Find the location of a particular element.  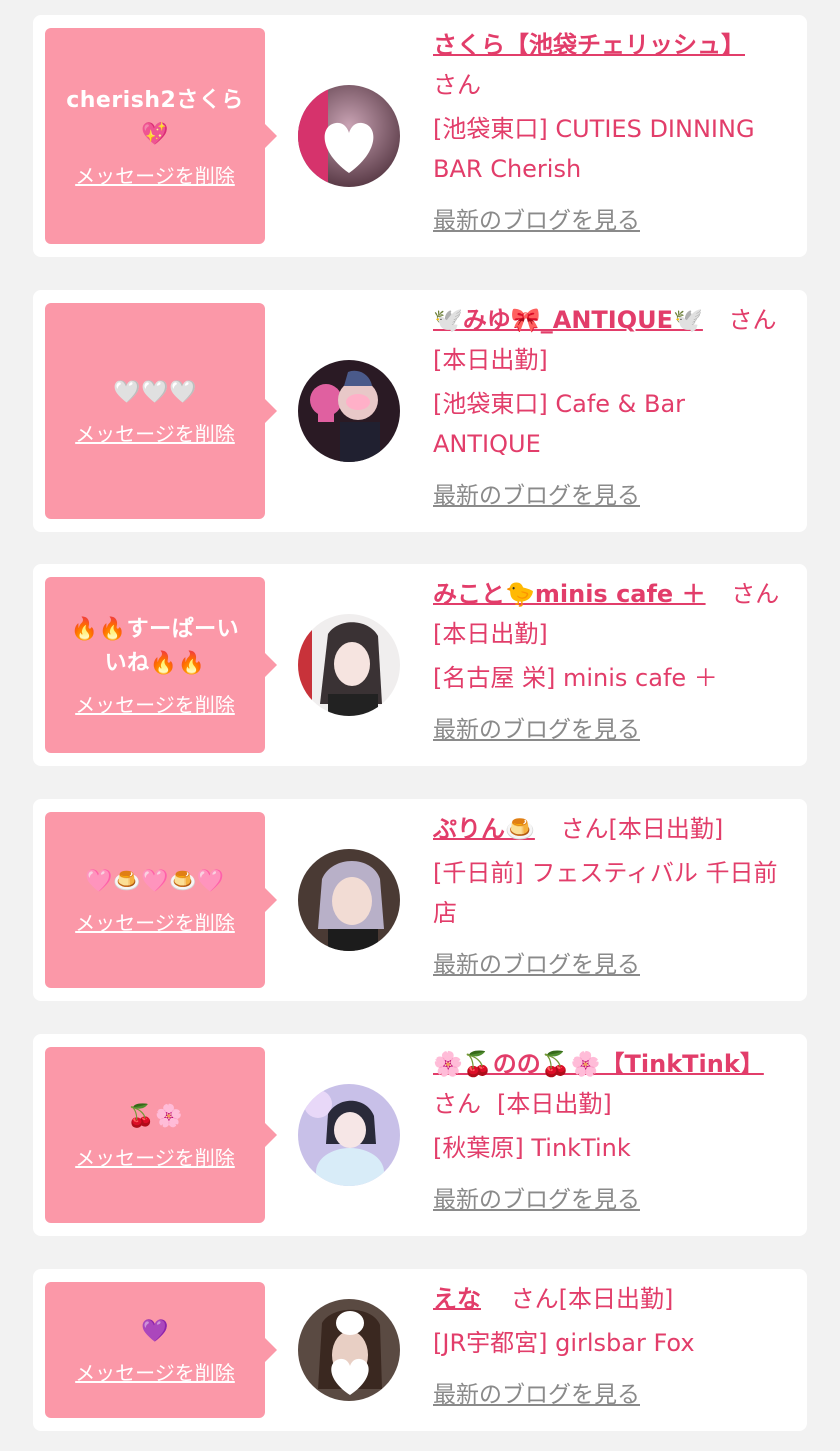

cast-name-link: ぷりん🍮 is located at coordinates (484, 829).